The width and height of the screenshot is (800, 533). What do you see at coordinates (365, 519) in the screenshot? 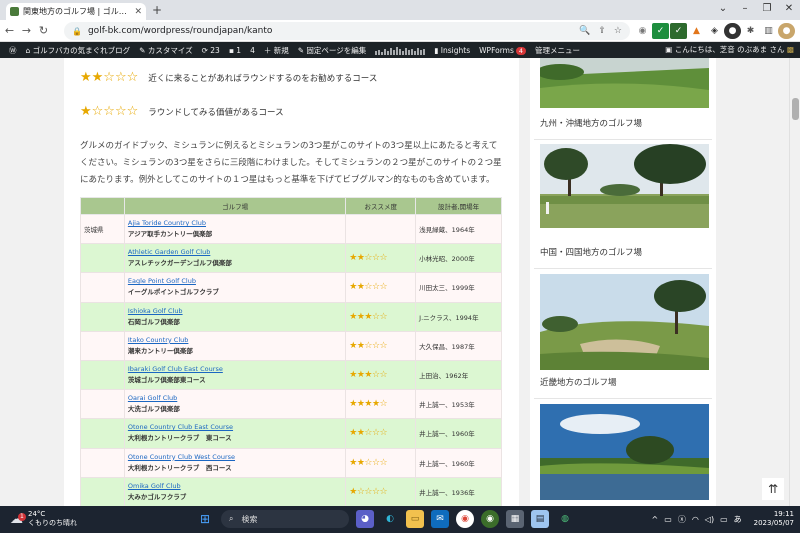
I see `teams-chat-icon: ◕` at bounding box center [365, 519].